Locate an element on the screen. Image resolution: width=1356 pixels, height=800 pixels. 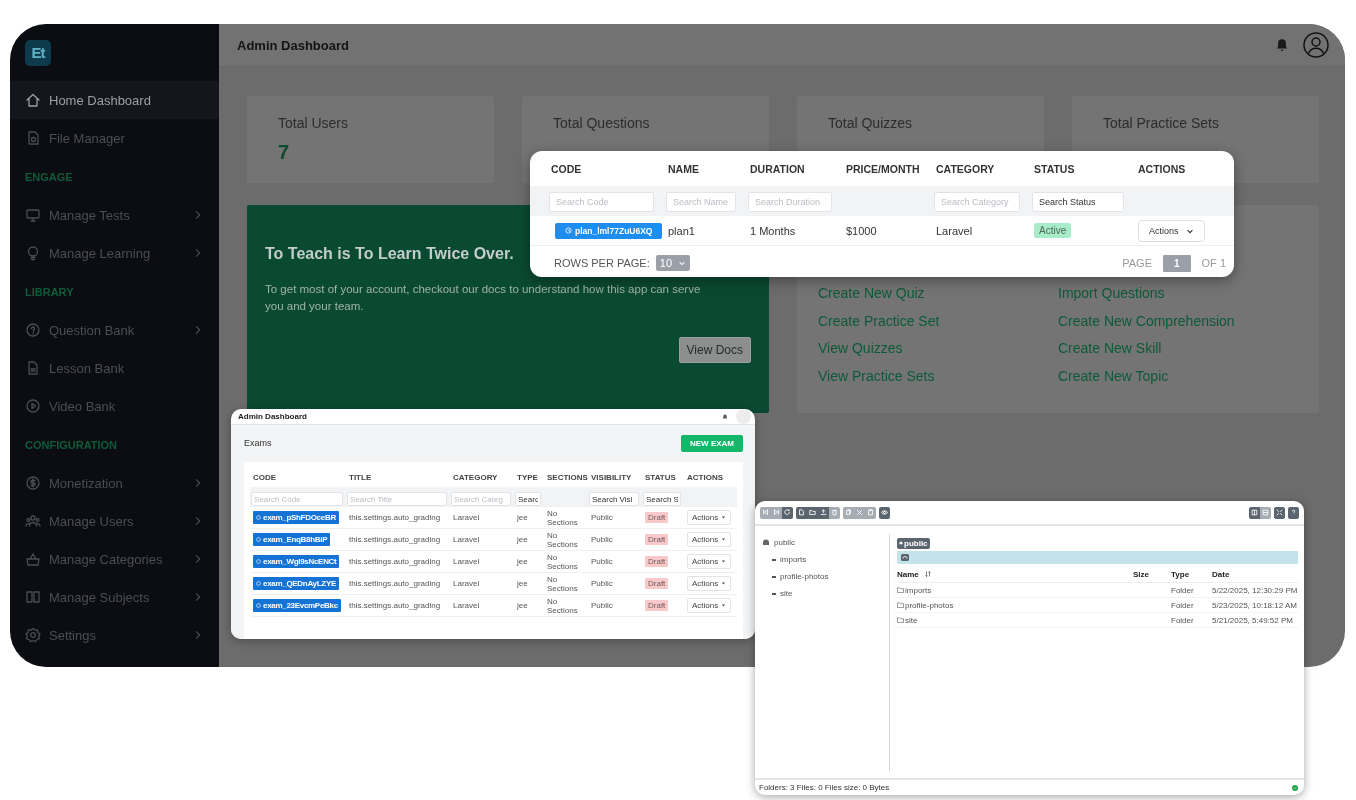
status-badge: Active is located at coordinates (1053, 230).